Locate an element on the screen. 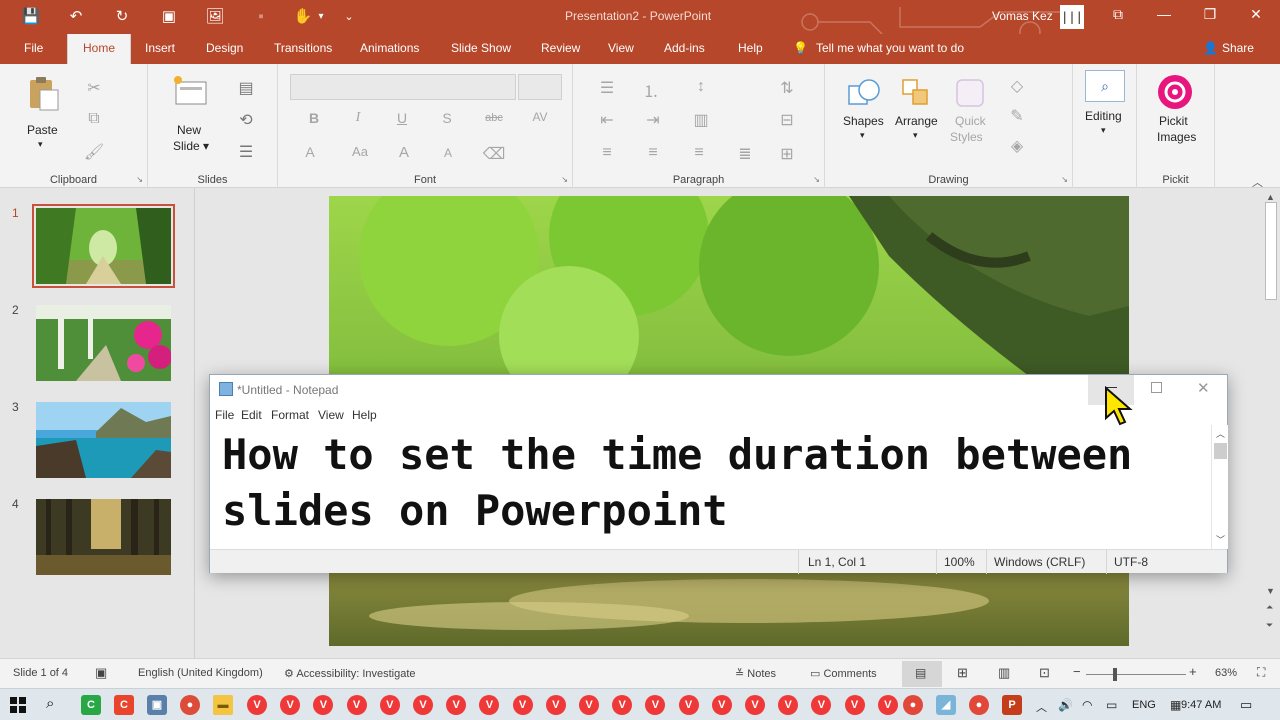 This screenshot has width=1280, height=720. smartart-icon: ⊞ is located at coordinates (787, 154).